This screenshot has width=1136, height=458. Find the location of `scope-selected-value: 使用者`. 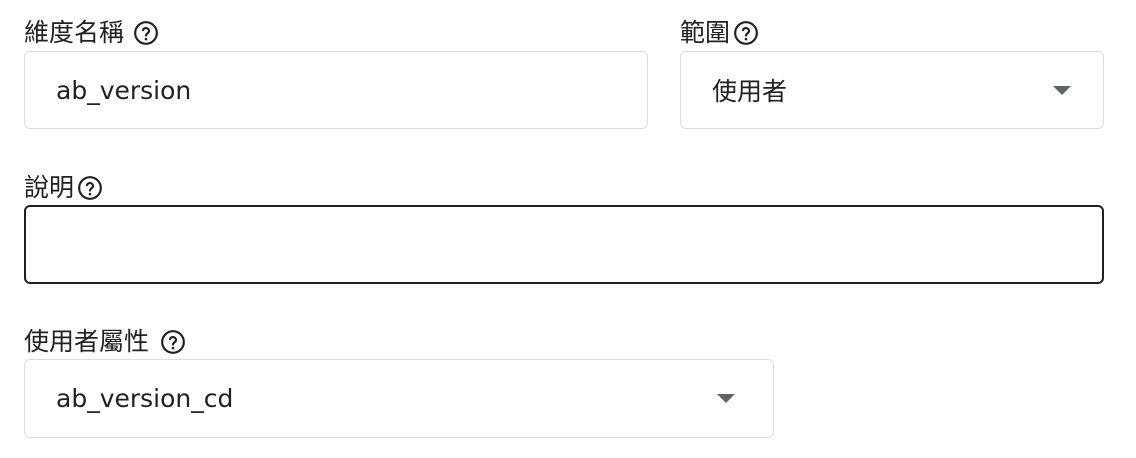

scope-selected-value: 使用者 is located at coordinates (750, 91).